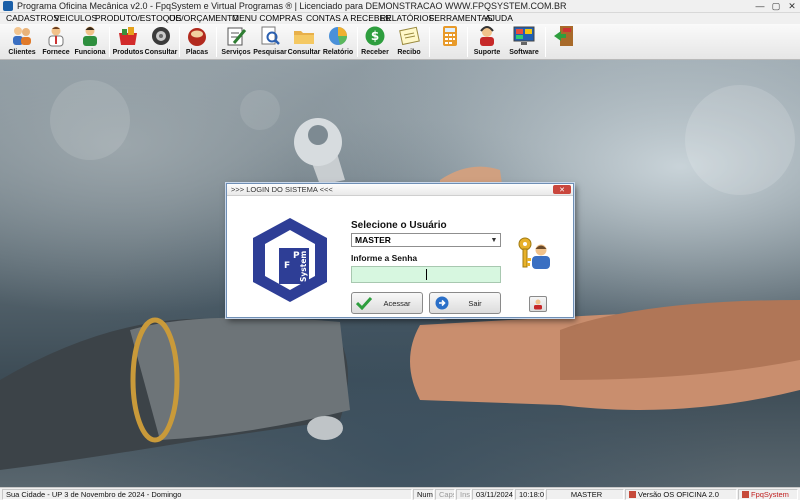 The image size is (800, 500). What do you see at coordinates (56, 36) in the screenshot?
I see `supplier-icon` at bounding box center [56, 36].